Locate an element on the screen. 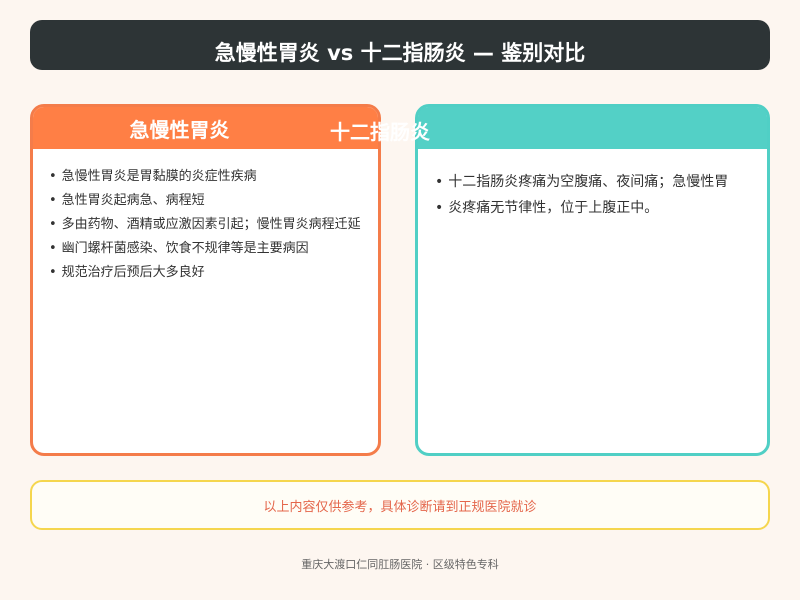  list-item: • 十二指肠炎疼痛为空腹痛、夜间痛；急慢性胃 is located at coordinates (582, 182).